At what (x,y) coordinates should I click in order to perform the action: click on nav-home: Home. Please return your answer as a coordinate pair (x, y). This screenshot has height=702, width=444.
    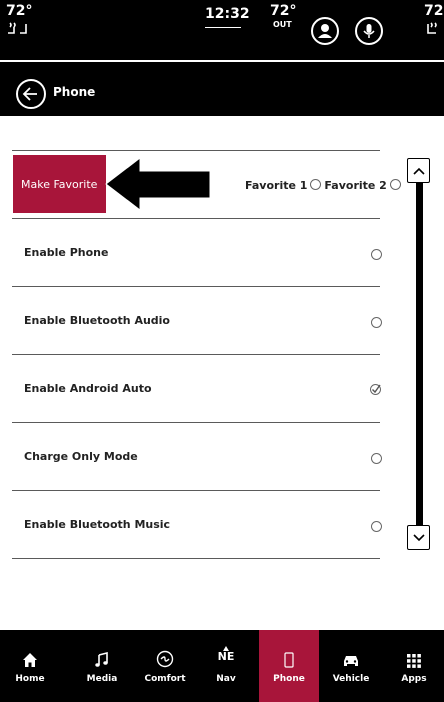
    Looking at the image, I should click on (30, 666).